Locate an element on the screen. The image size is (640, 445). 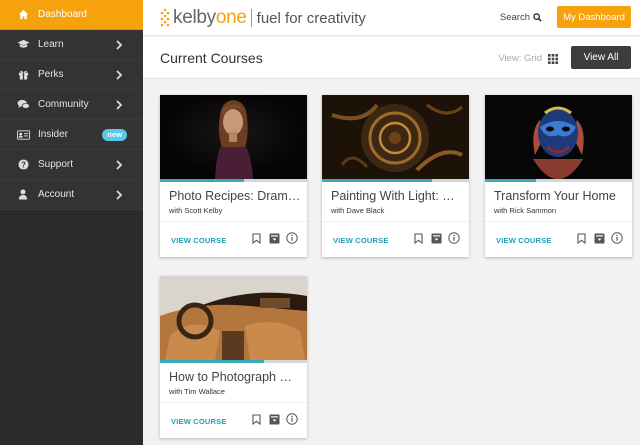
search-icon is located at coordinates (537, 17).